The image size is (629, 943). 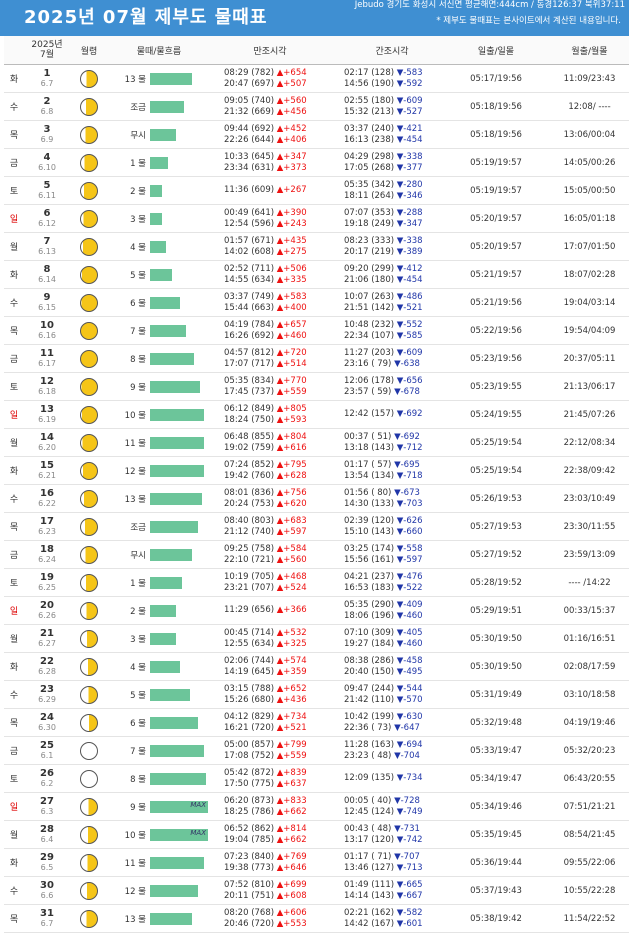 I want to click on date-cell: 18 6.24, so click(x=47, y=554).